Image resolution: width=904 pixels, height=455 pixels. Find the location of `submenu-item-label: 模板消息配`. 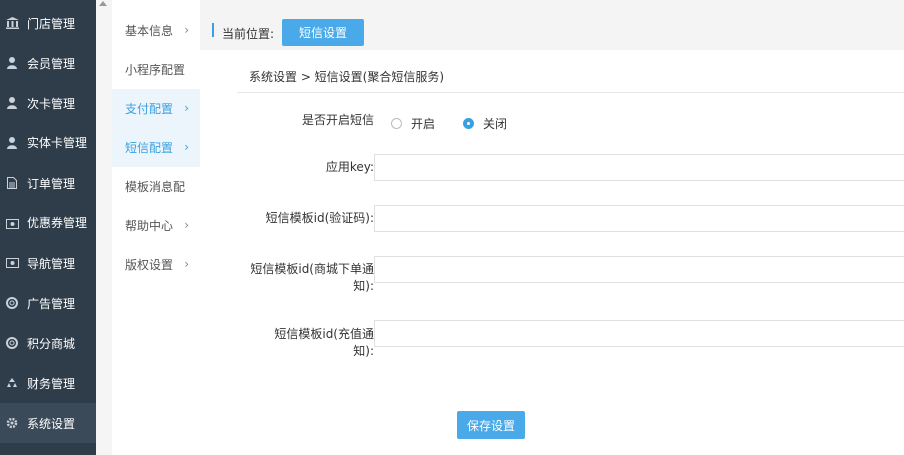

submenu-item-label: 模板消息配 is located at coordinates (155, 187).